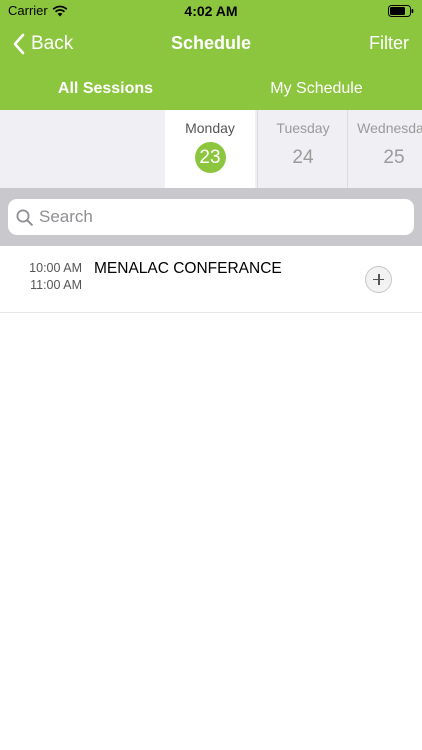 This screenshot has height=750, width=422. What do you see at coordinates (210, 157) in the screenshot?
I see `day-number: 23` at bounding box center [210, 157].